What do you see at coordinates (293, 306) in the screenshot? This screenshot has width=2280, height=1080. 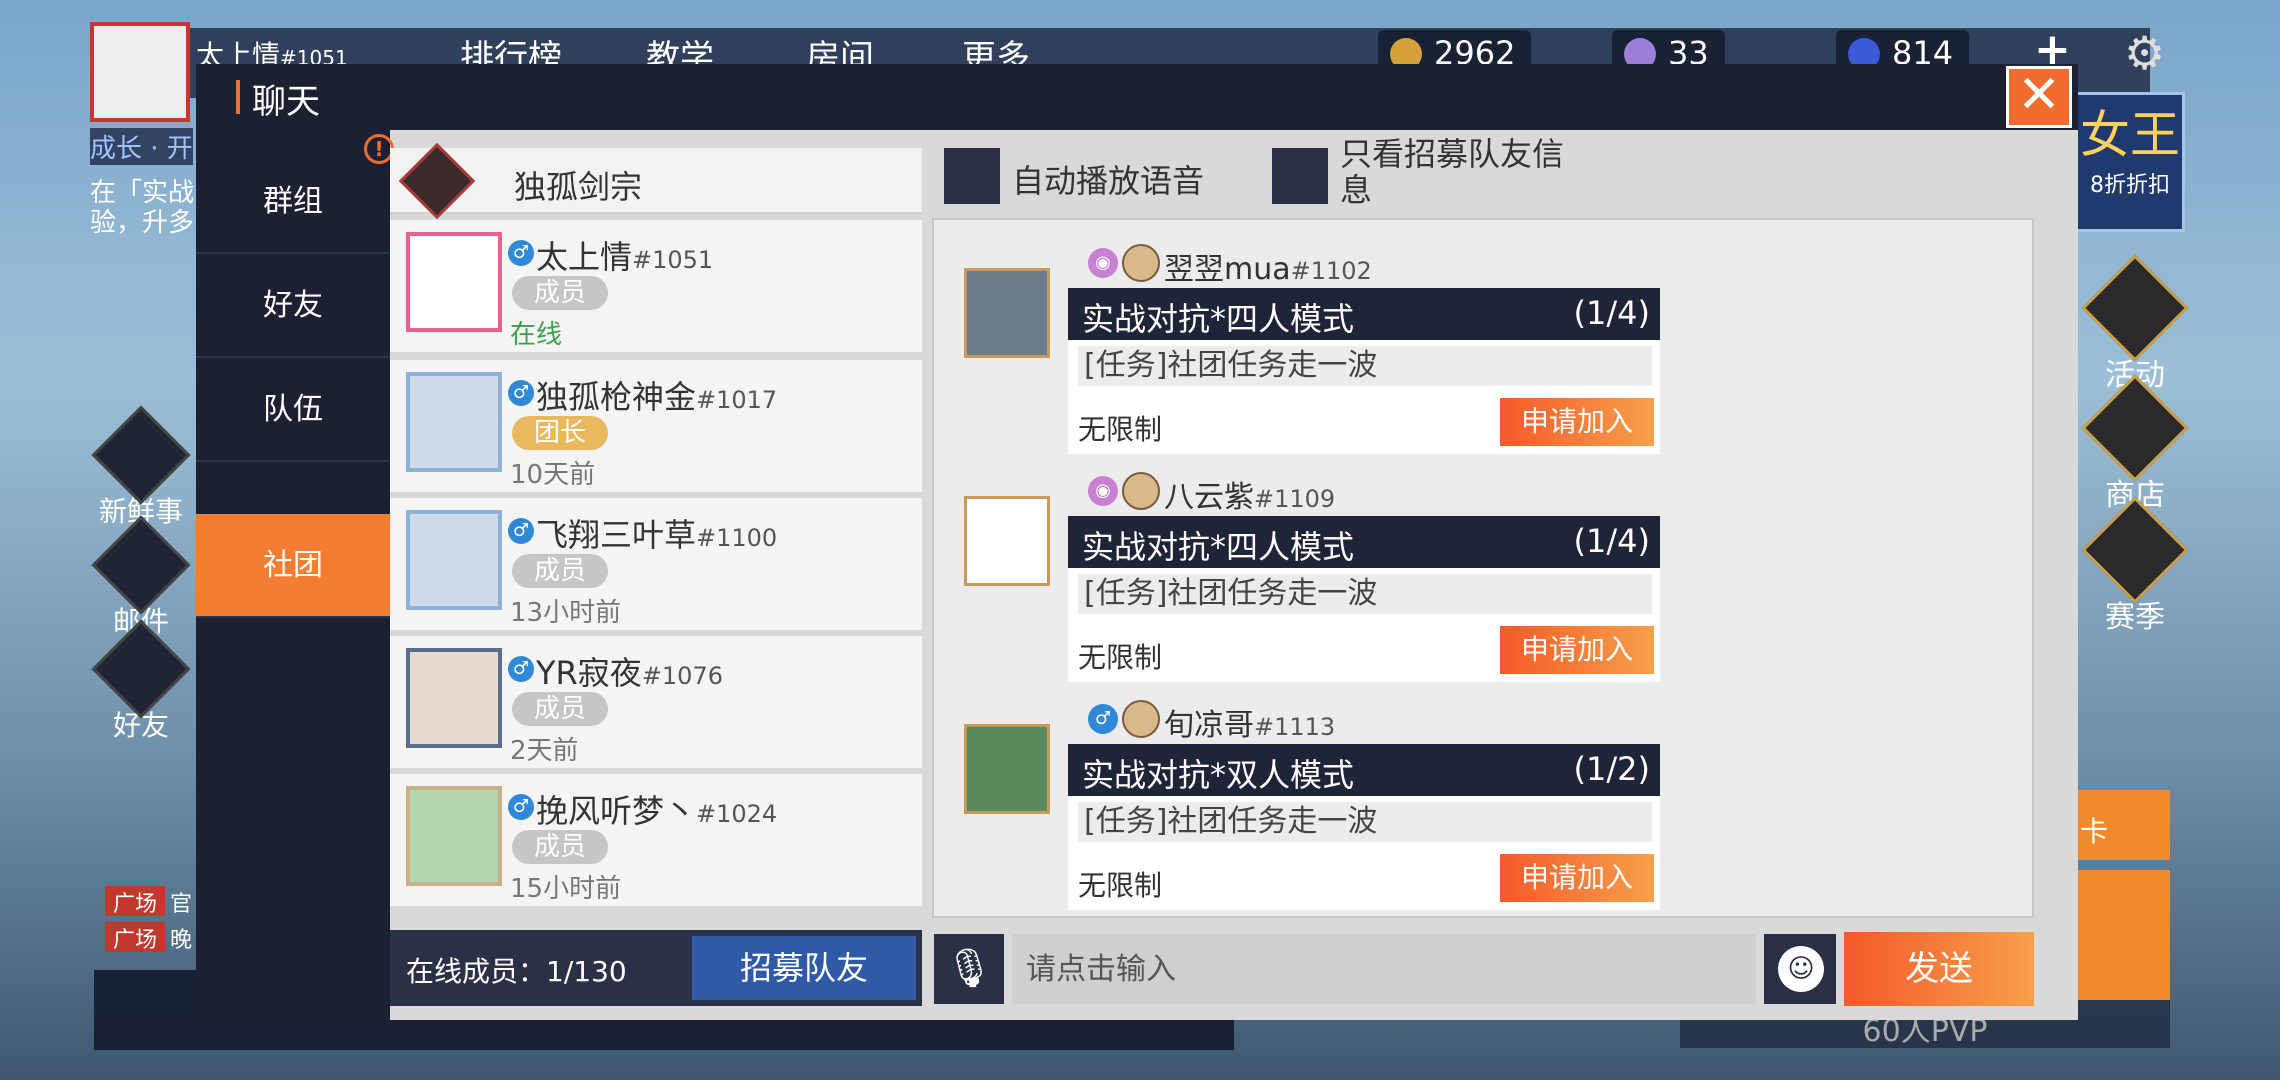 I see `tab-friends: 好友` at bounding box center [293, 306].